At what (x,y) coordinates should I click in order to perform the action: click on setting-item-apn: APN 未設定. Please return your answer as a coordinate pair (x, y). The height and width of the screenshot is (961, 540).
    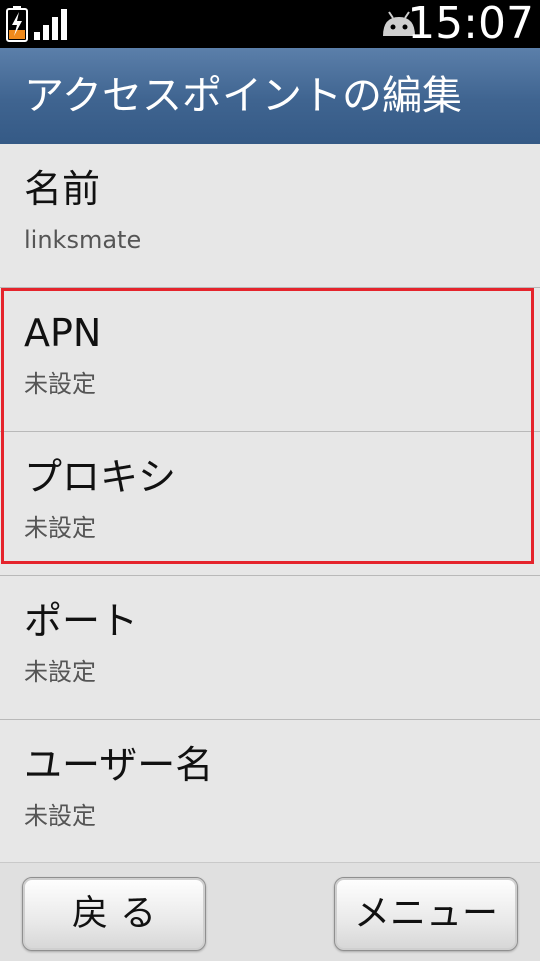
    Looking at the image, I should click on (270, 360).